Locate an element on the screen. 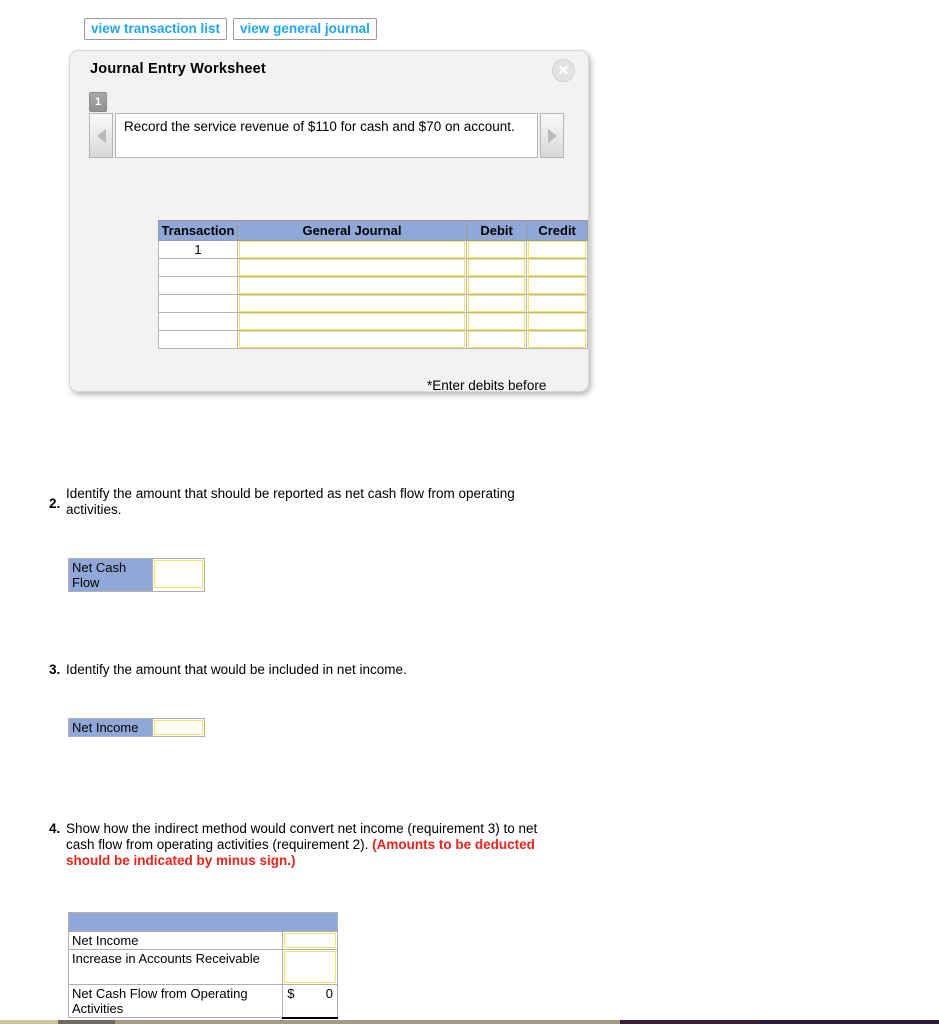 The height and width of the screenshot is (1024, 939). net-cash-flow-input is located at coordinates (178, 574).